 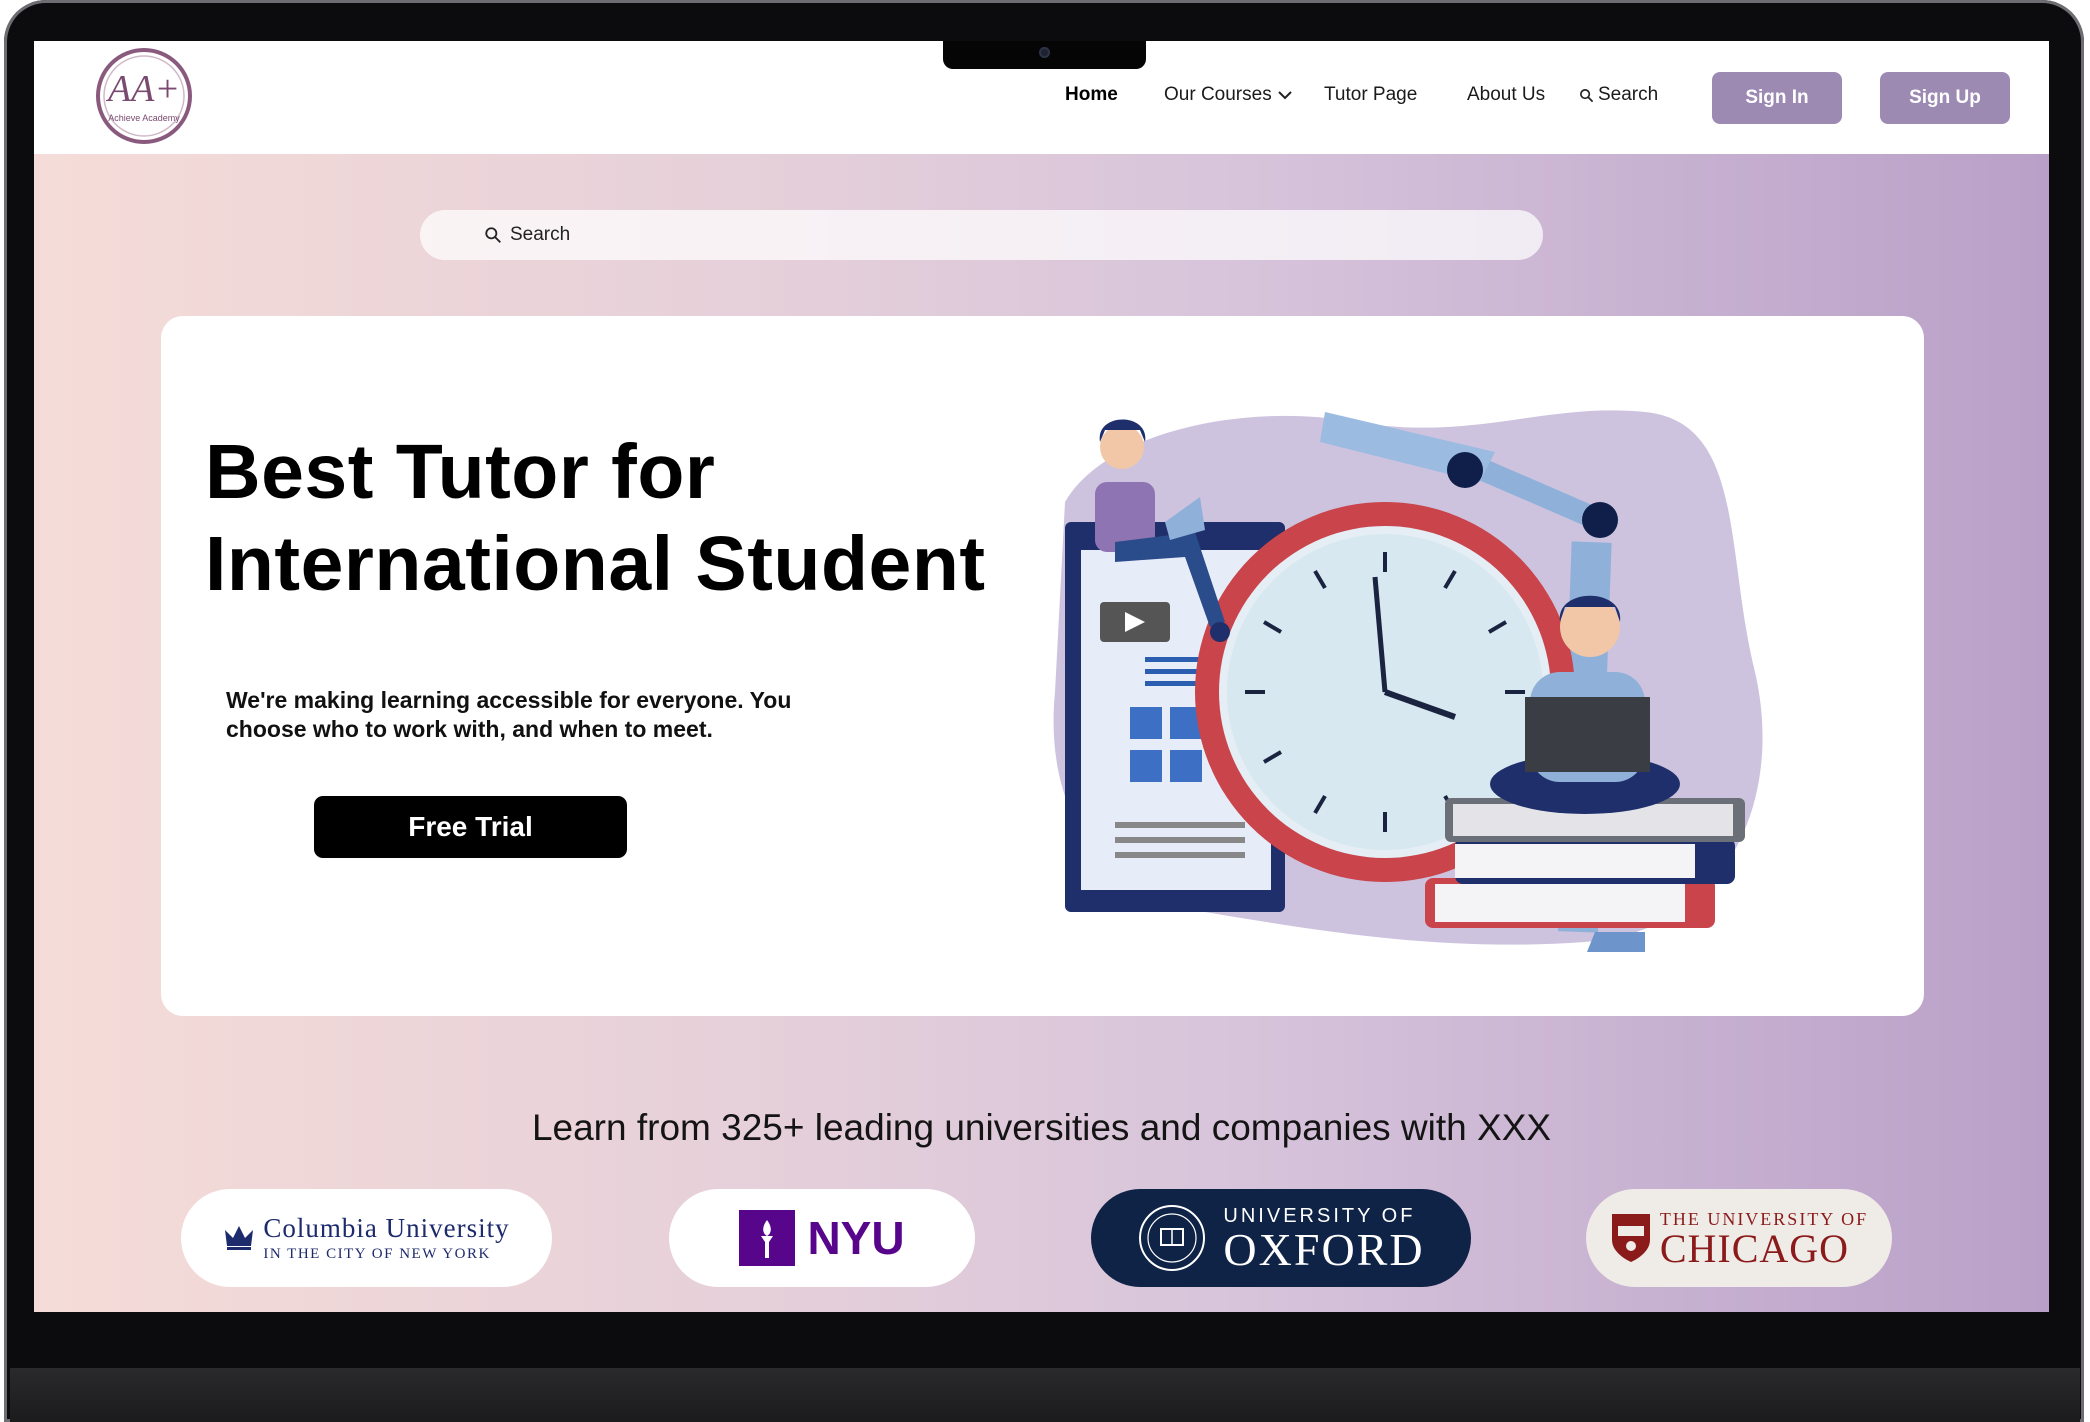 What do you see at coordinates (1045, 1395) in the screenshot?
I see `laptop-base` at bounding box center [1045, 1395].